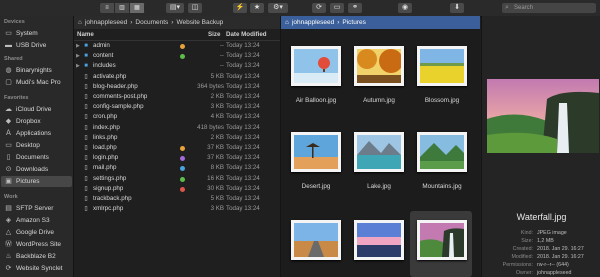  Describe the element at coordinates (287, 22) in the screenshot. I see `home-icon: ⌂` at that location.